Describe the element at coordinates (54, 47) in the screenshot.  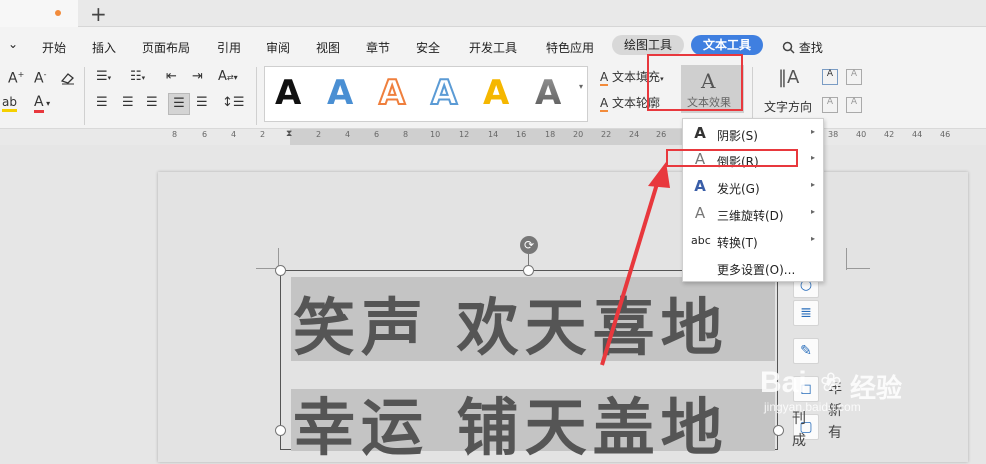
I see `menu-item-home: 开始` at that location.